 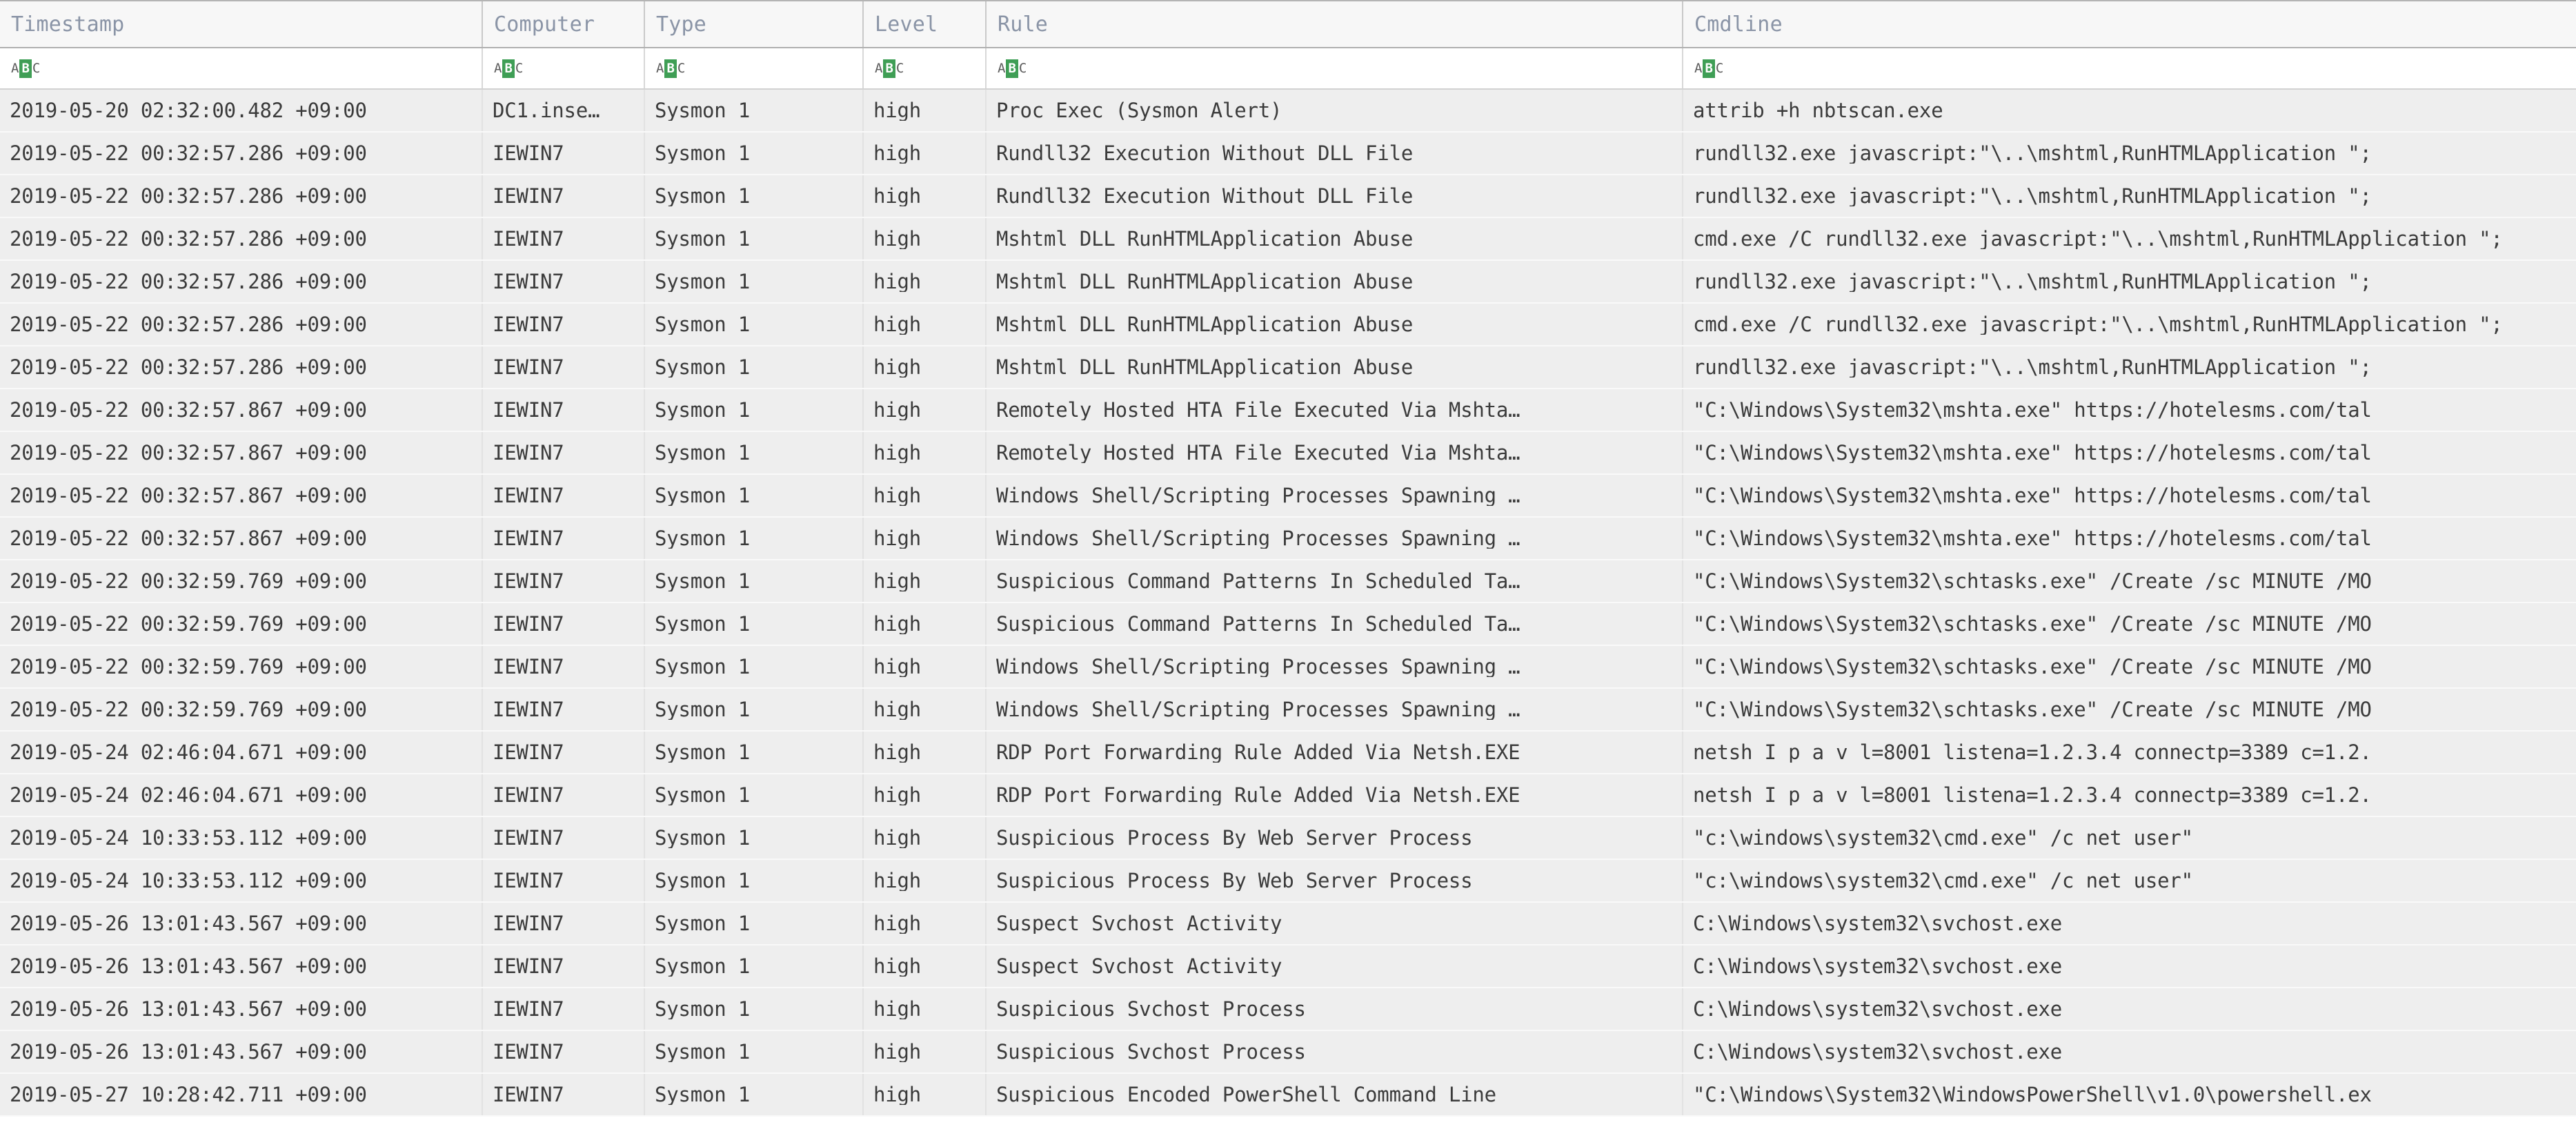 What do you see at coordinates (1335, 110) in the screenshot?
I see `cell-rule: Proc Exec (Sysmon Alert)` at bounding box center [1335, 110].